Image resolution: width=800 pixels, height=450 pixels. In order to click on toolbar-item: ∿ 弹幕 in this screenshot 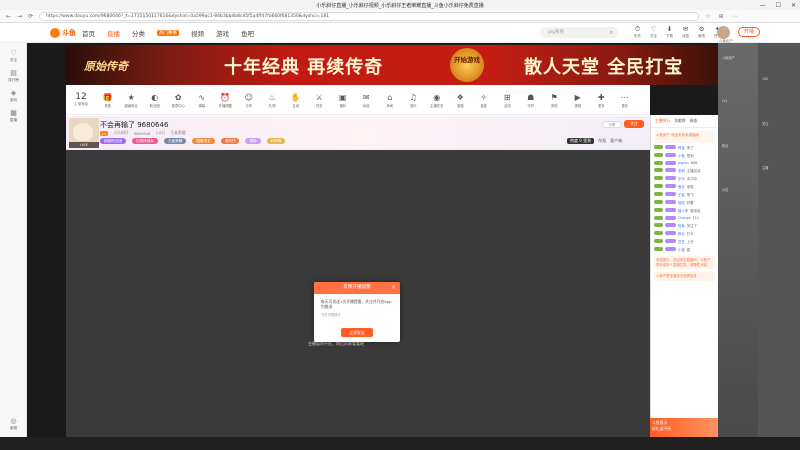, I will do `click(202, 100)`.